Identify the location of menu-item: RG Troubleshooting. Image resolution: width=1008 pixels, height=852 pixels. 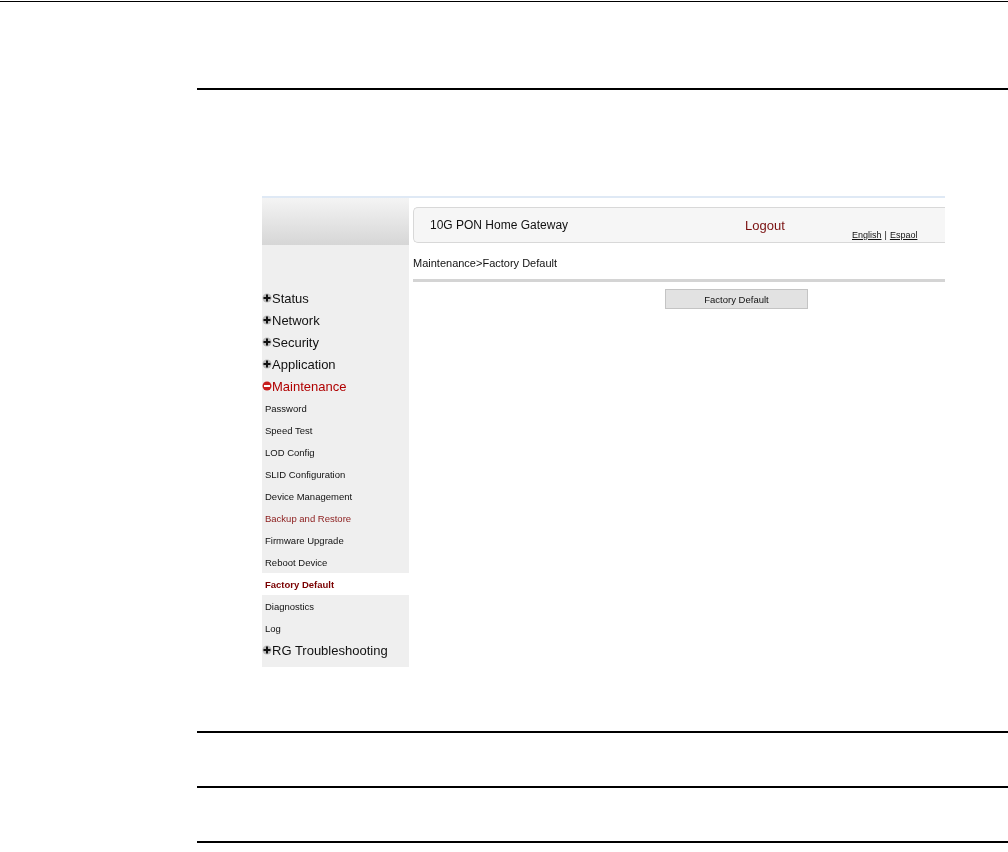
(335, 650).